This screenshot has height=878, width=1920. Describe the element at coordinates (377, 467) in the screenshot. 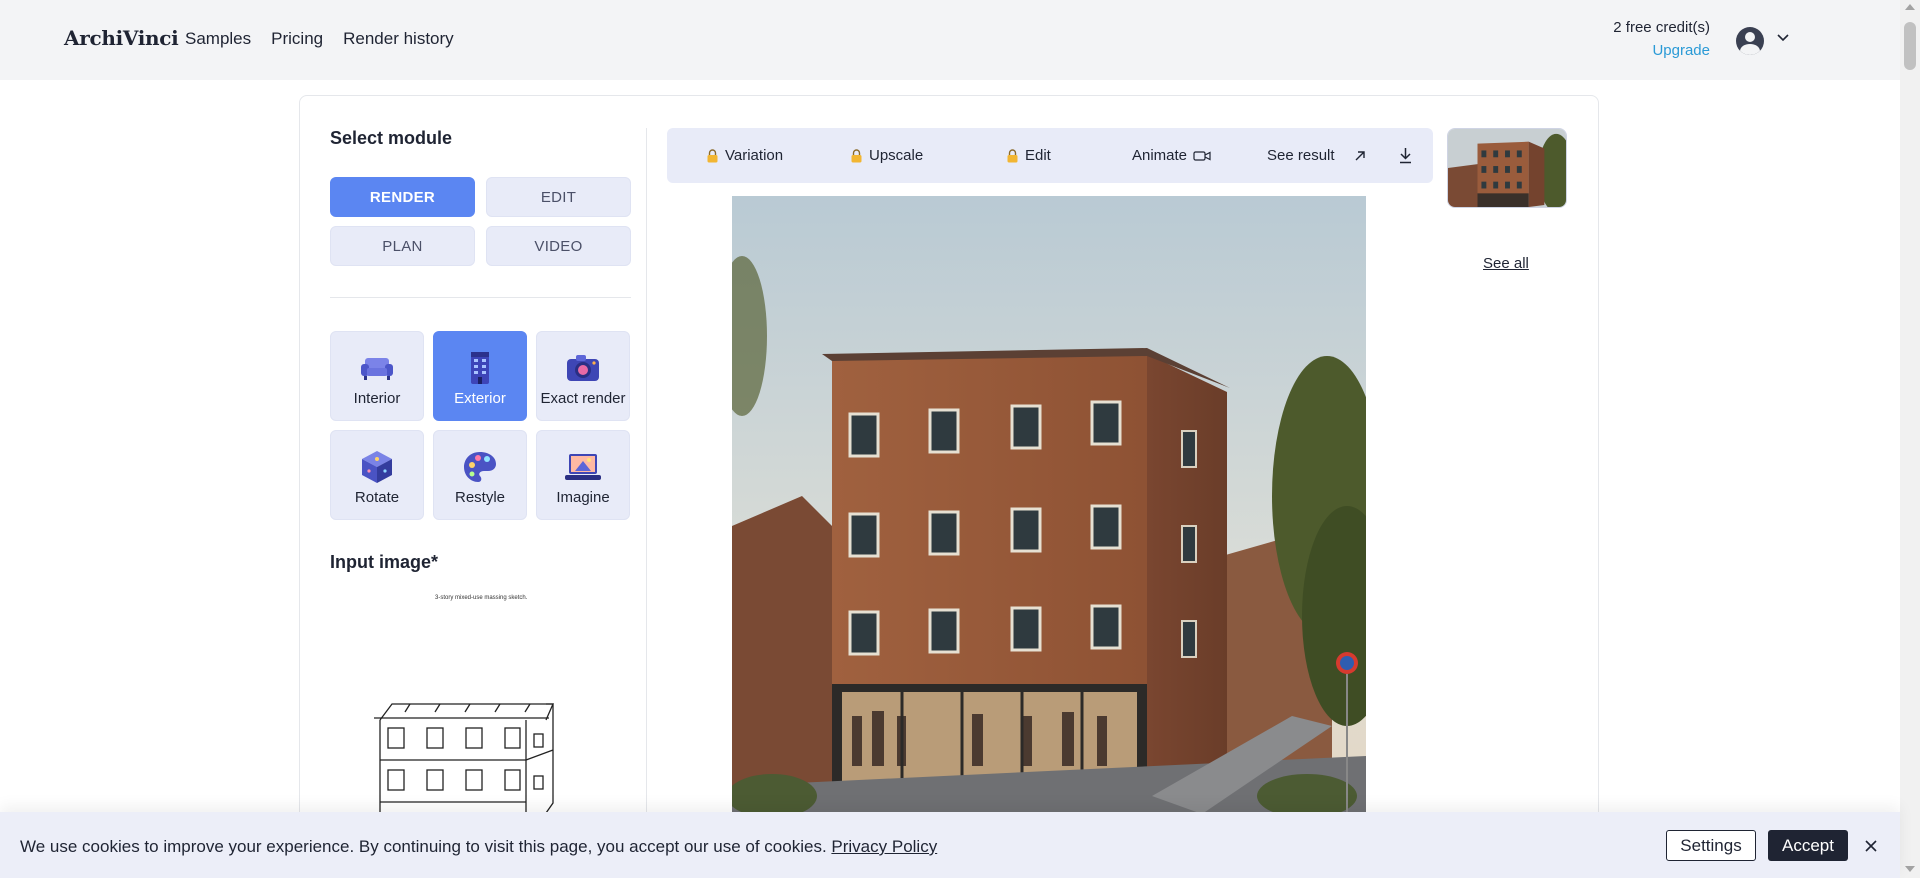

I see `cube-icon` at that location.